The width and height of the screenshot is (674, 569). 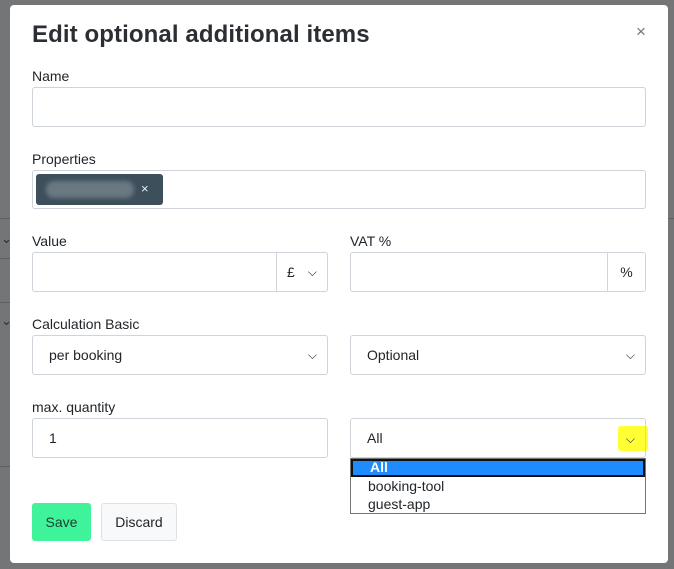 I want to click on property-tag: ×, so click(x=99, y=189).